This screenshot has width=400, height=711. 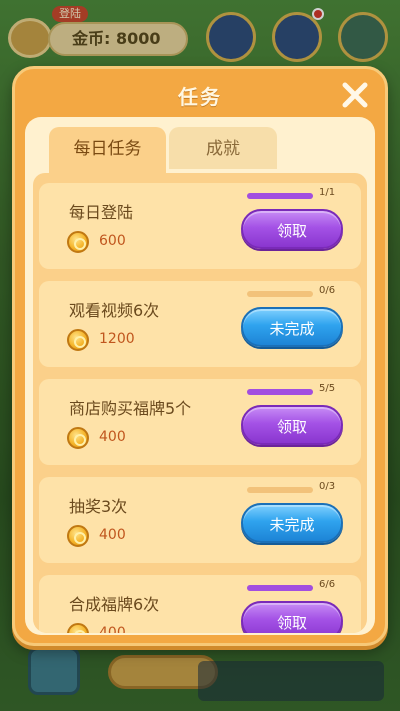 What do you see at coordinates (327, 290) in the screenshot?
I see `progress-text: 0/6` at bounding box center [327, 290].